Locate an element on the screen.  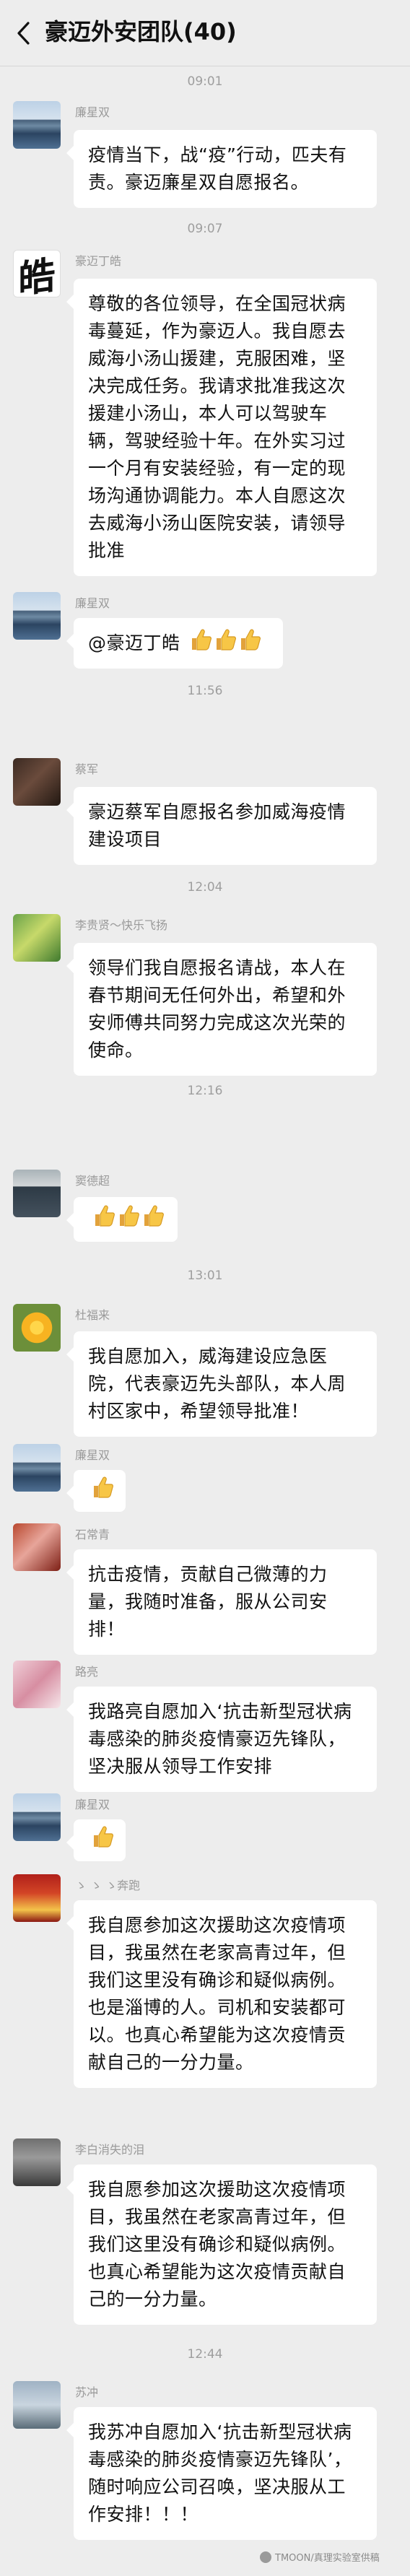
timestamp: 12:16 is located at coordinates (205, 1091).